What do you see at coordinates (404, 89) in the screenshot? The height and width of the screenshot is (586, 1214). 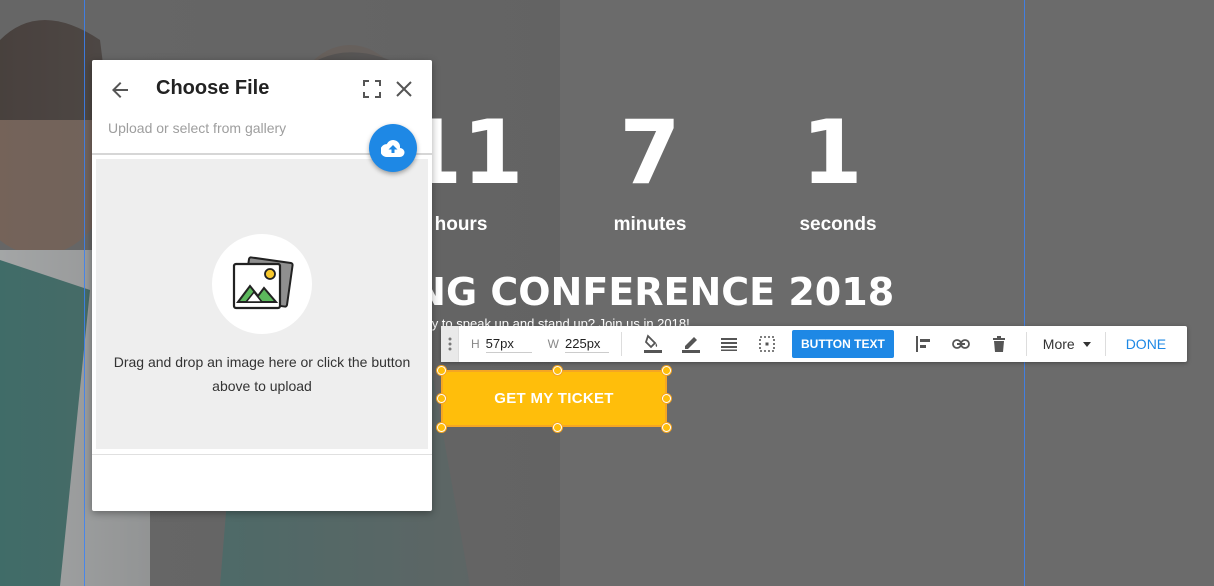 I see `close-icon` at bounding box center [404, 89].